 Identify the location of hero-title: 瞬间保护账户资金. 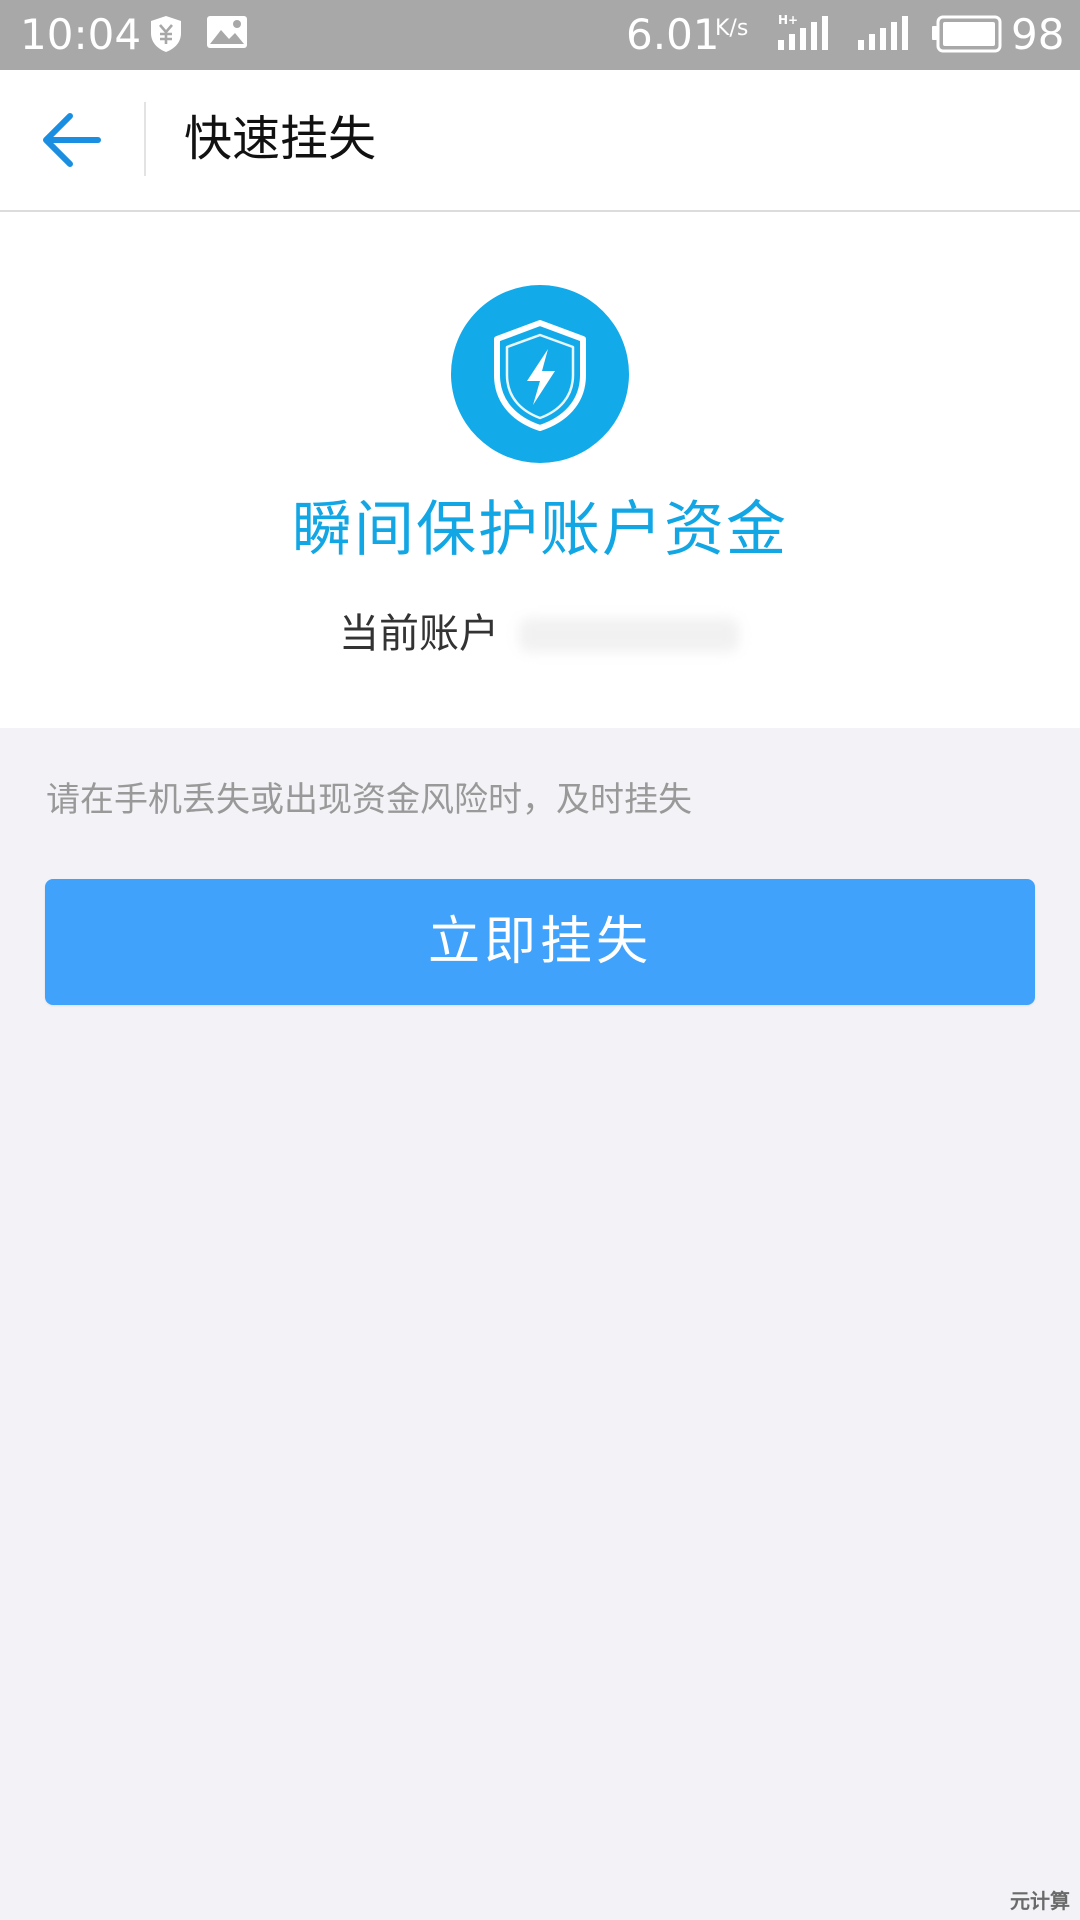
(540, 530).